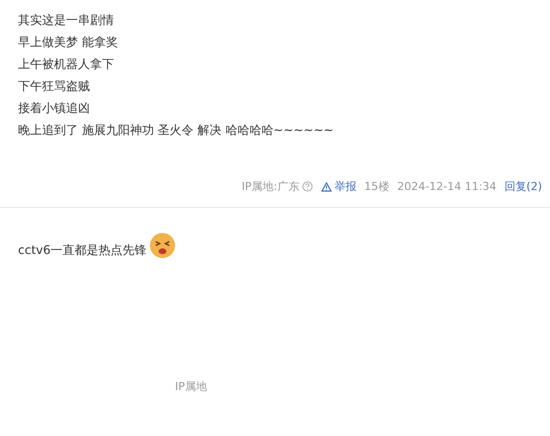 The width and height of the screenshot is (550, 436). I want to click on comment-text: 接着小镇追凶, so click(54, 108).